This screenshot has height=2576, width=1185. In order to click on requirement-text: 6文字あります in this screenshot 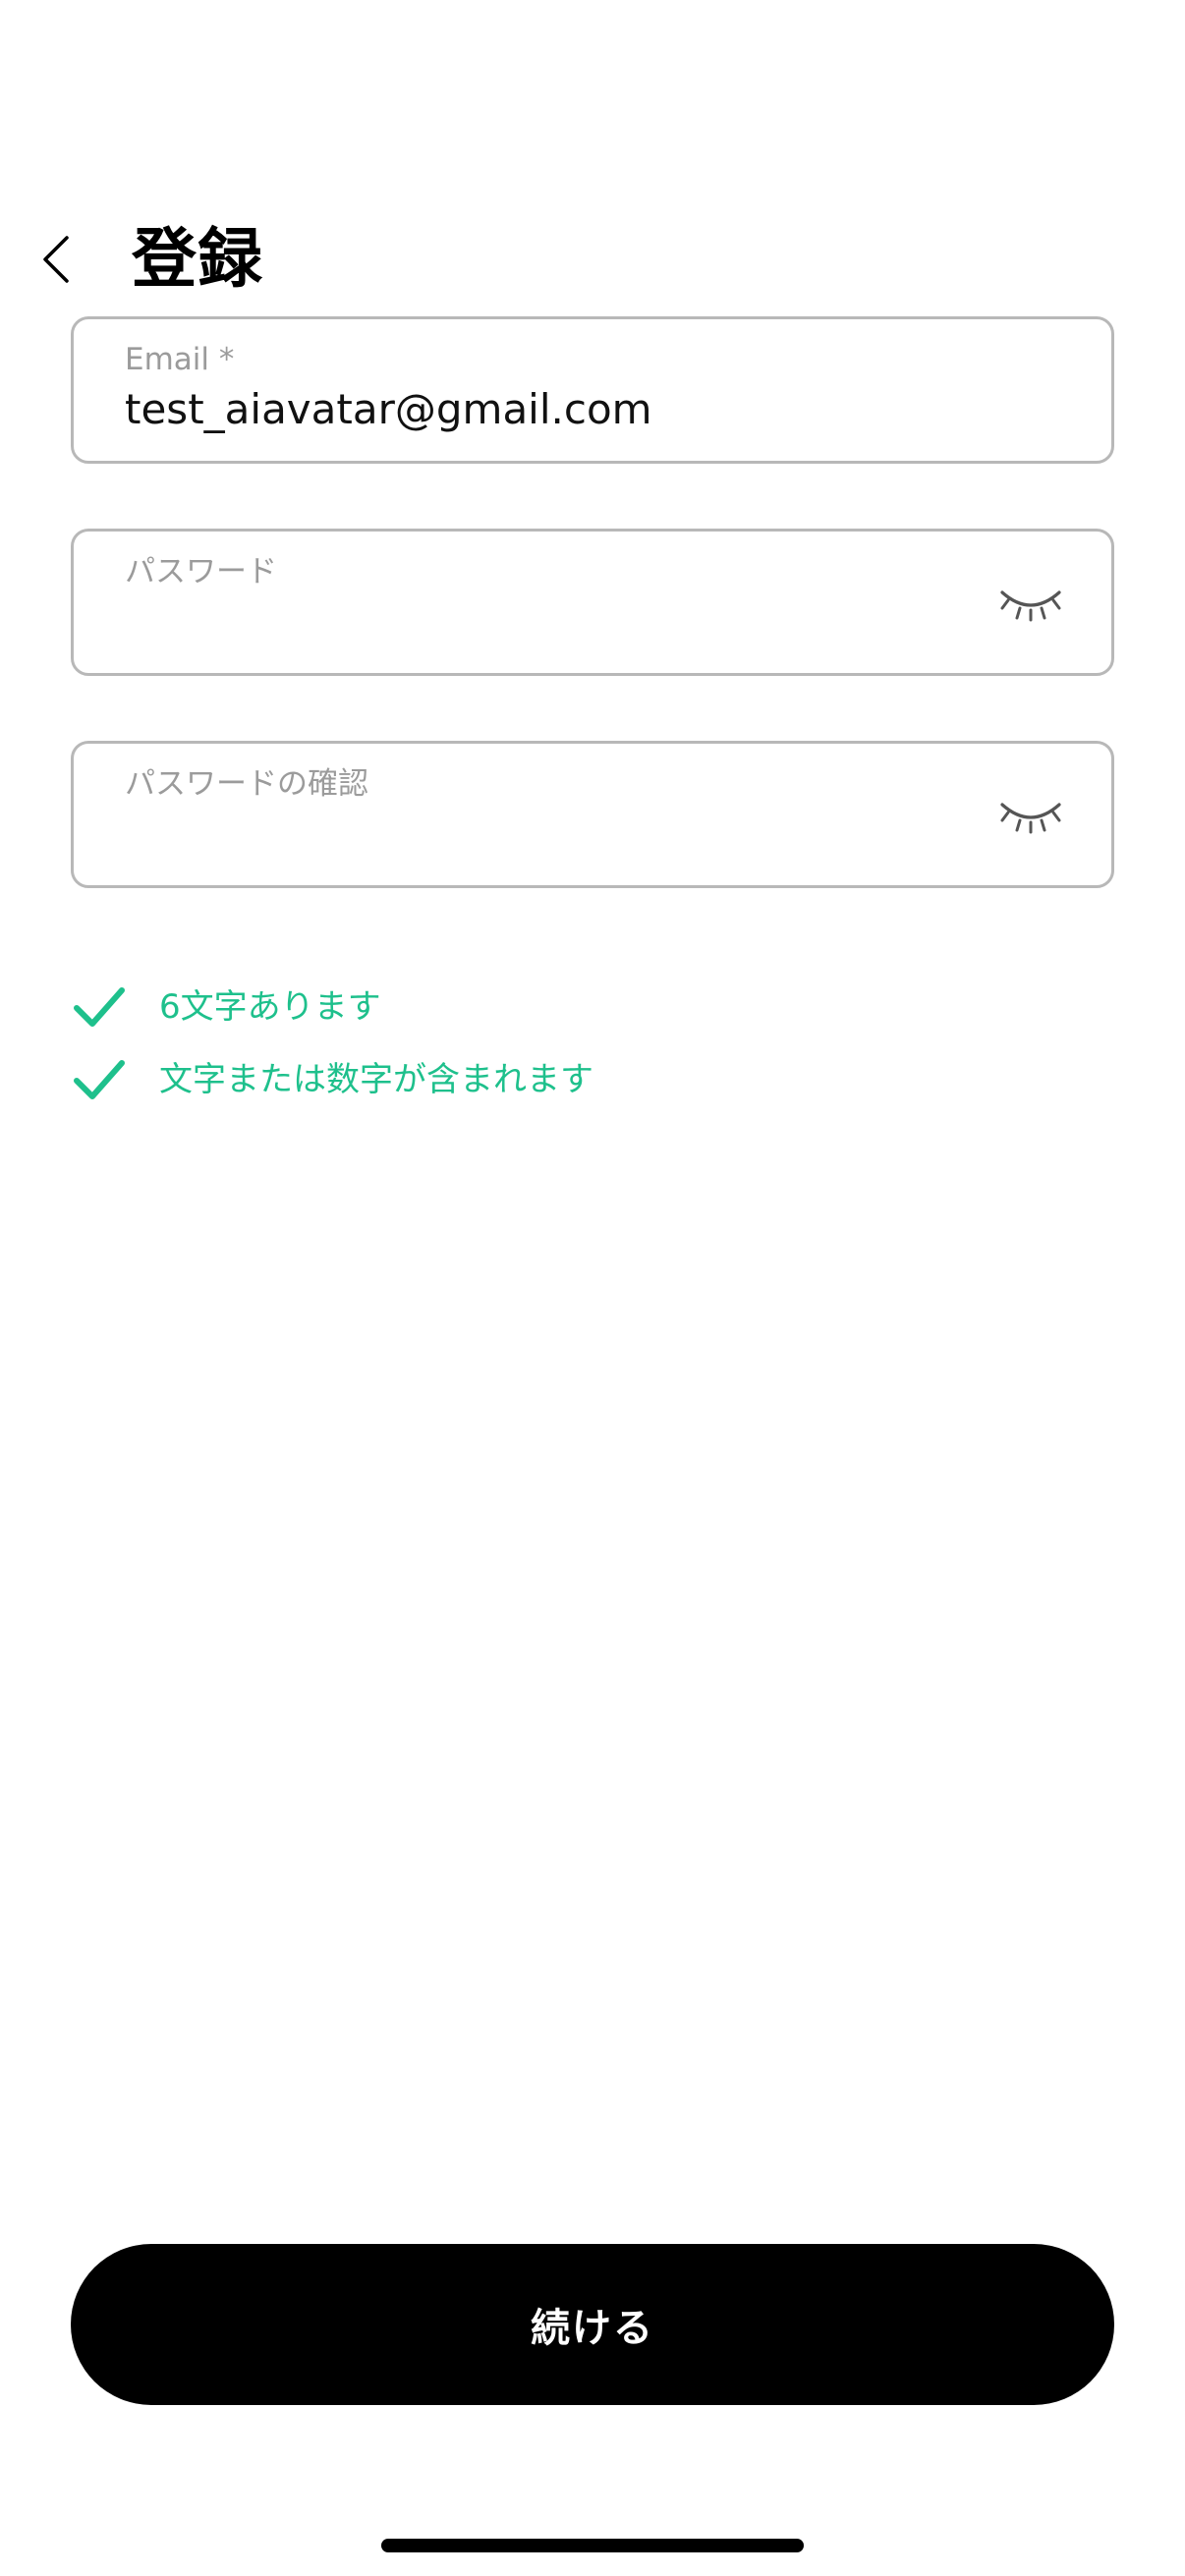, I will do `click(270, 1007)`.